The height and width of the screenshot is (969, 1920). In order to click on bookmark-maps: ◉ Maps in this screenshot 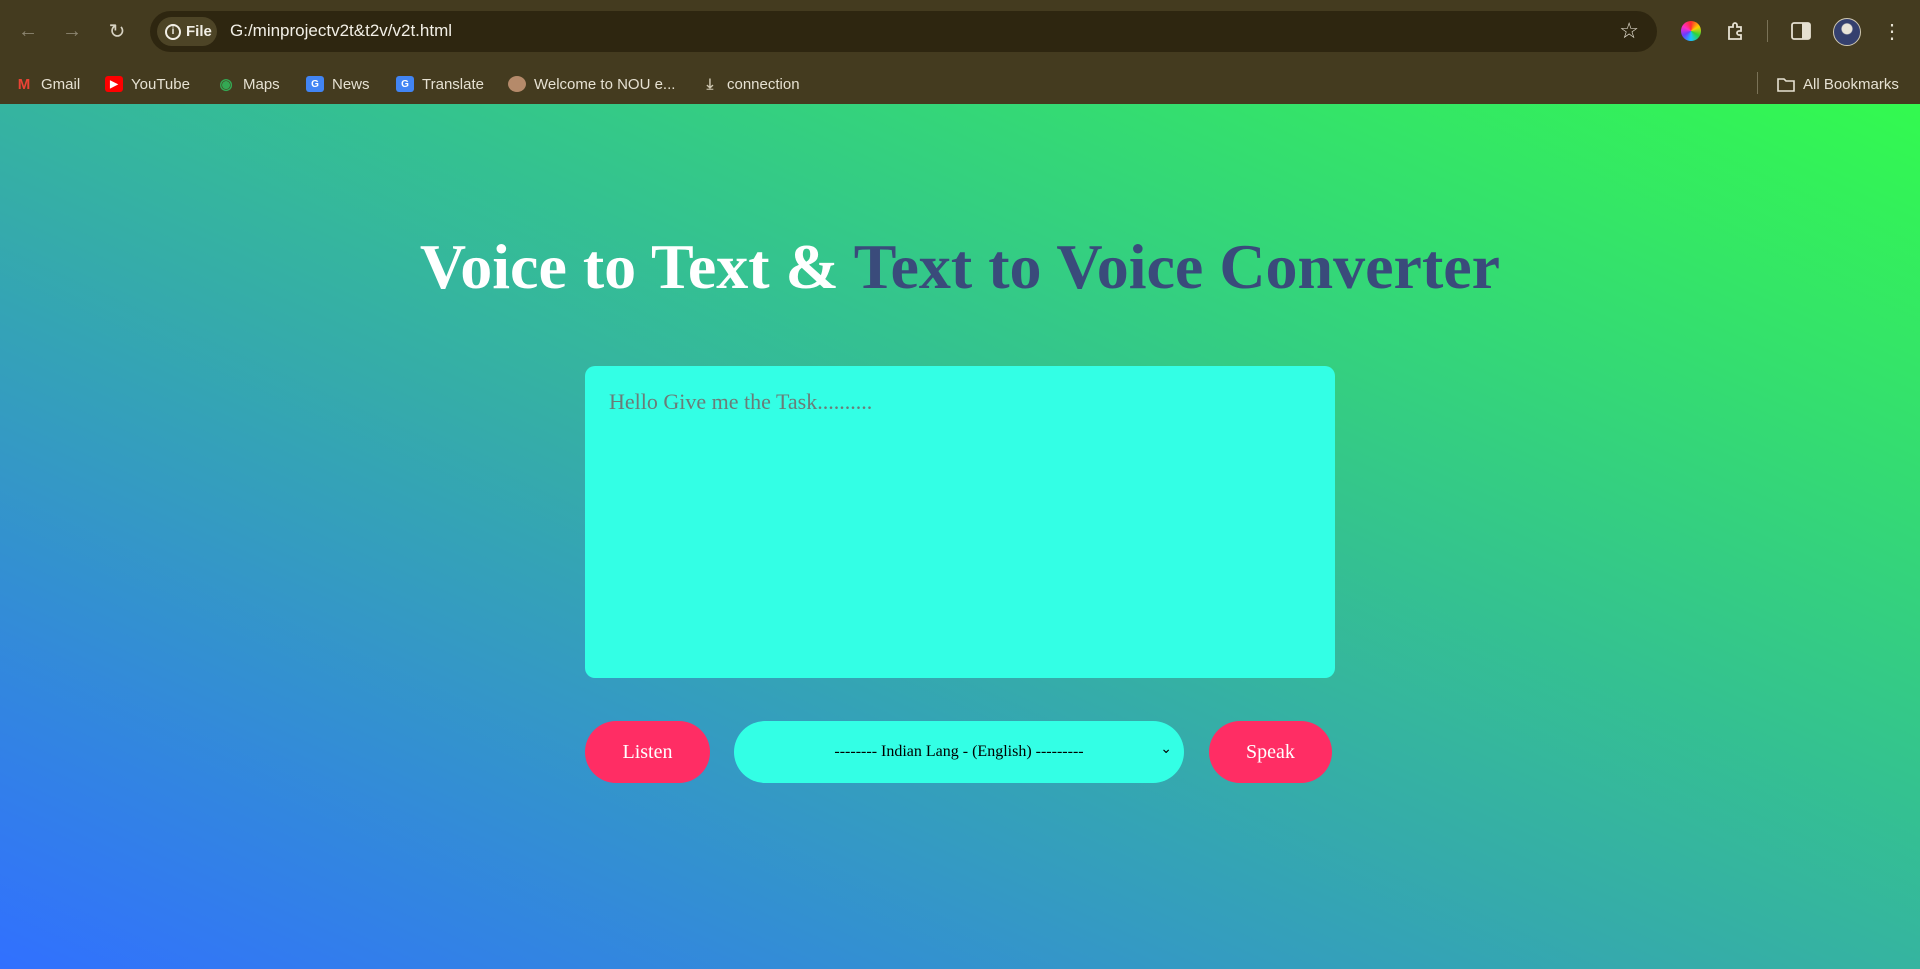, I will do `click(248, 84)`.